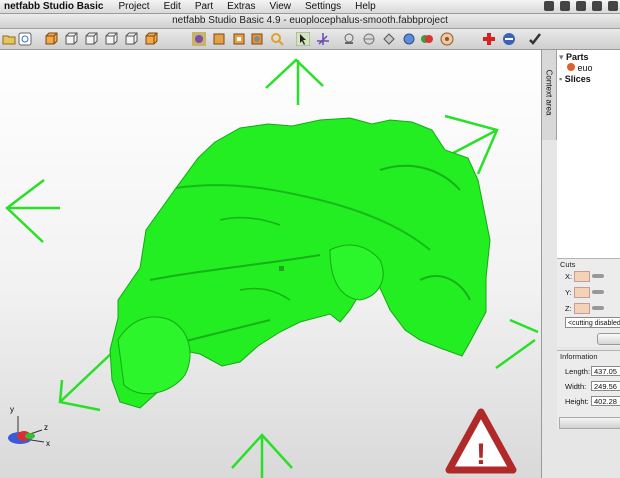  I want to click on axis-y-label: y, so click(12, 409).